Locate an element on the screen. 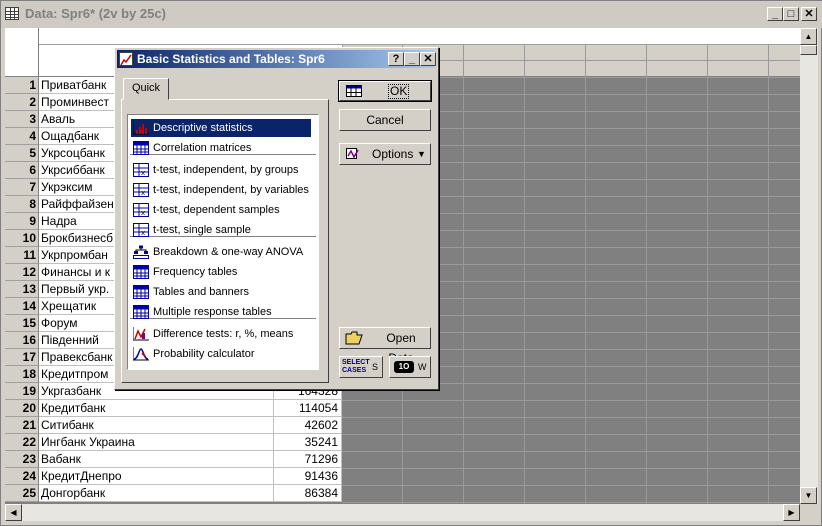 The width and height of the screenshot is (822, 526). value-cell: 35241 is located at coordinates (308, 442).